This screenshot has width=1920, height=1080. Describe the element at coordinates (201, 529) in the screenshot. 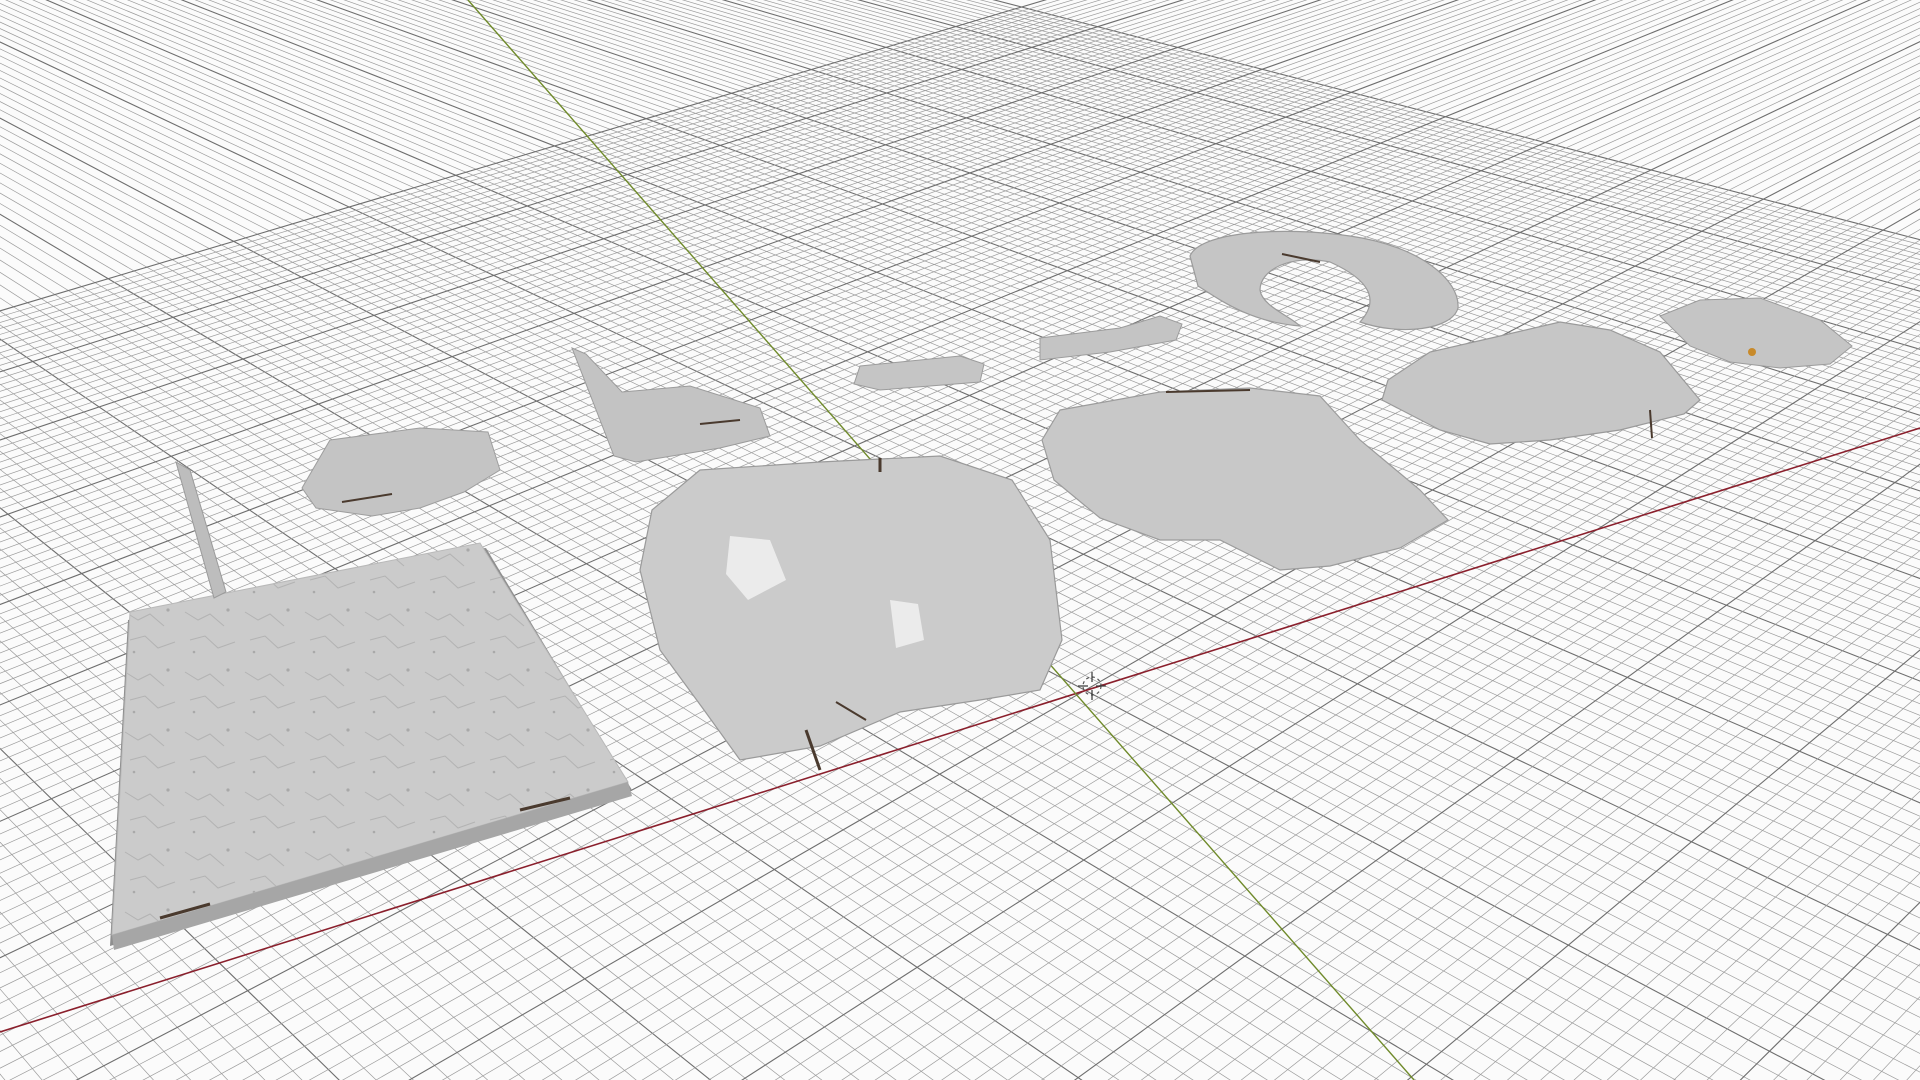

I see `wall-fragment-left` at that location.